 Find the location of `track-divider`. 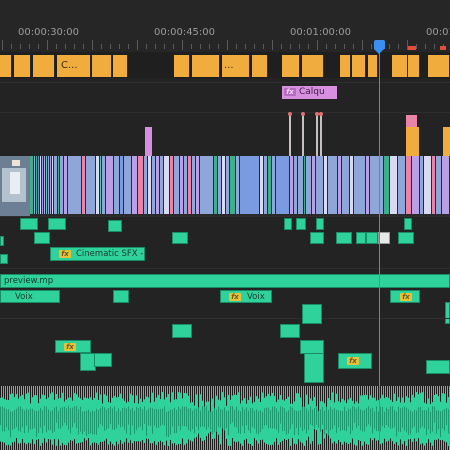

track-divider is located at coordinates (225, 112).